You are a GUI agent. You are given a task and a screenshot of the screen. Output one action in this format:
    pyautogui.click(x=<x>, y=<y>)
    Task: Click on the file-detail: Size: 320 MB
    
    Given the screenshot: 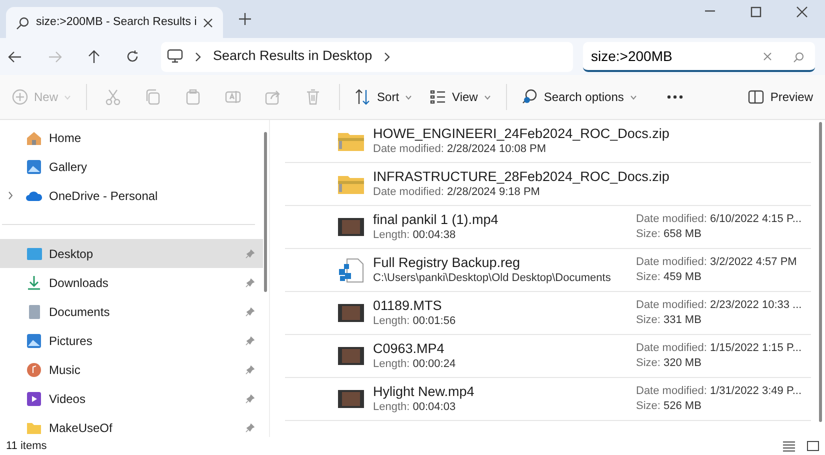 What is the action you would take?
    pyautogui.click(x=669, y=363)
    